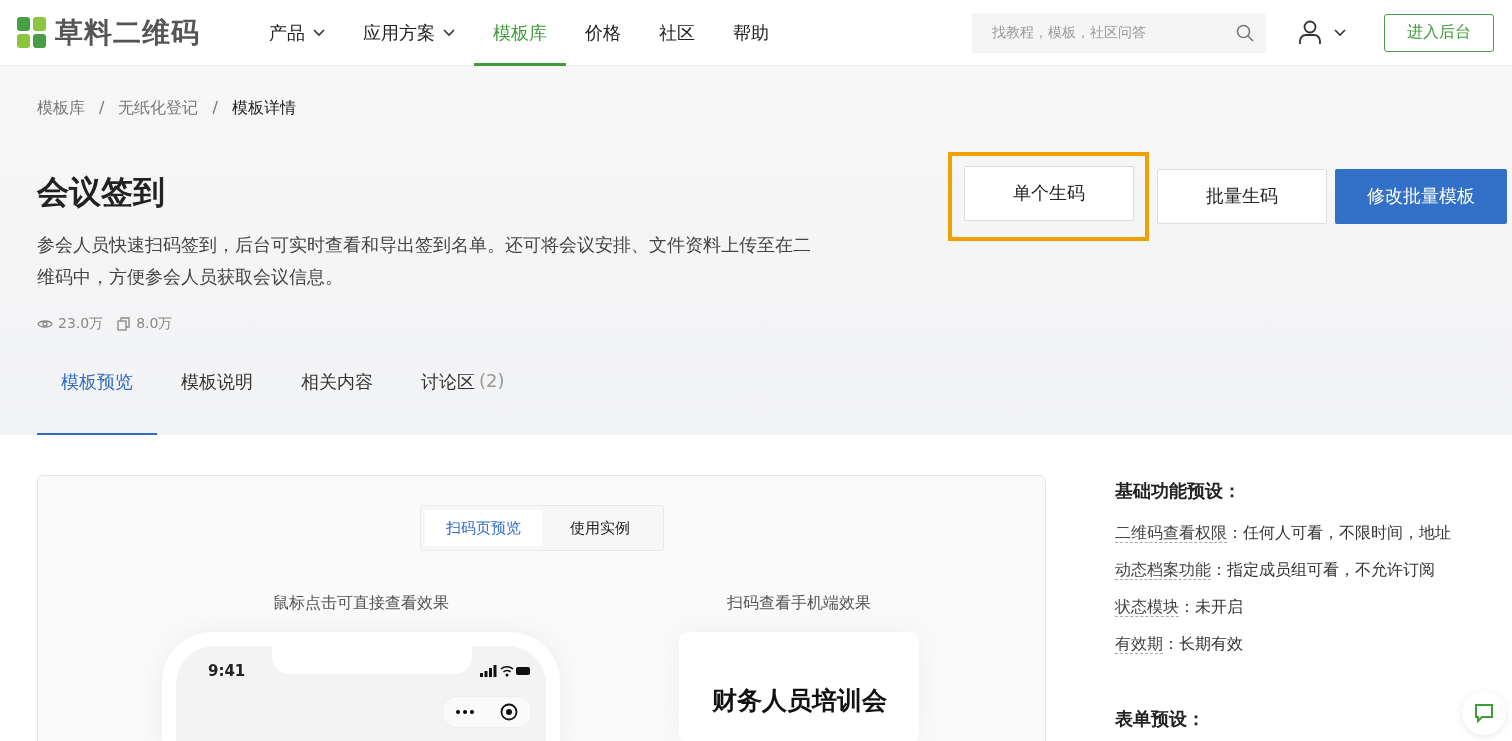 This screenshot has height=741, width=1512. I want to click on generate-button: 单个生码, so click(1049, 193).